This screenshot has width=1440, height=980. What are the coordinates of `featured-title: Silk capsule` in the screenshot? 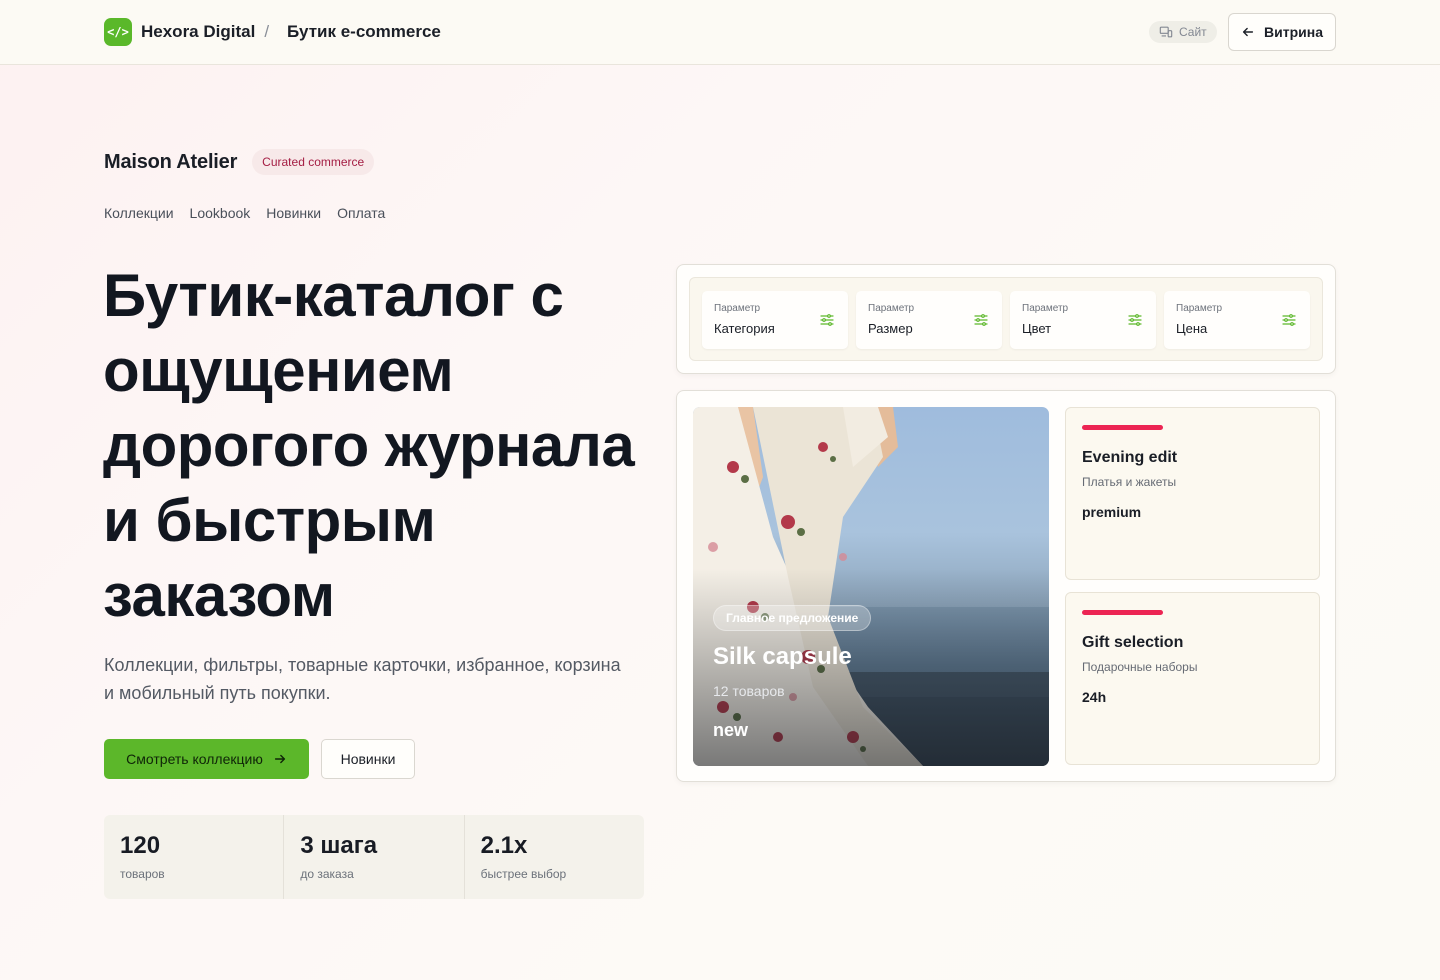 It's located at (782, 656).